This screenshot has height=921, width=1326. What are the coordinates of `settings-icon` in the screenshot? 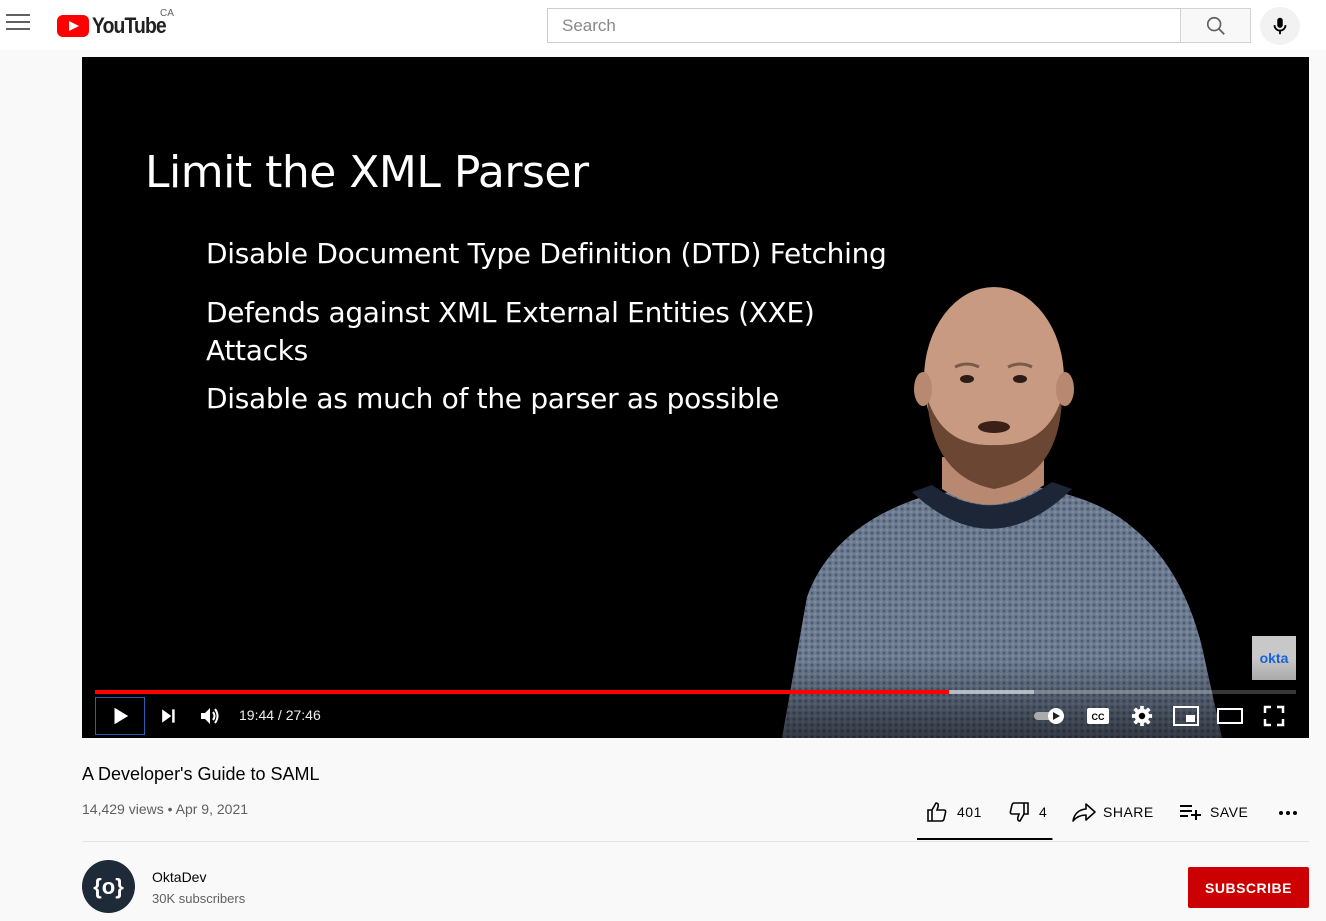 It's located at (1142, 716).